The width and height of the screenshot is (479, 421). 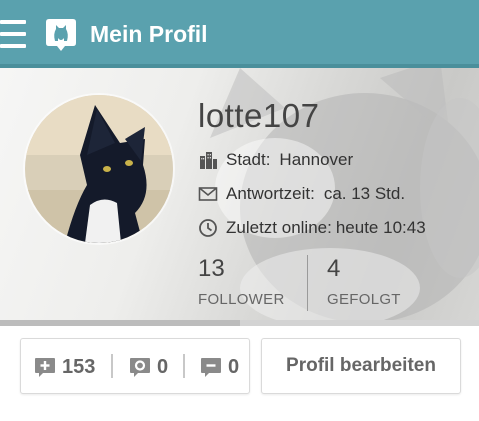 I want to click on answers-count-value: 0, so click(x=163, y=367).